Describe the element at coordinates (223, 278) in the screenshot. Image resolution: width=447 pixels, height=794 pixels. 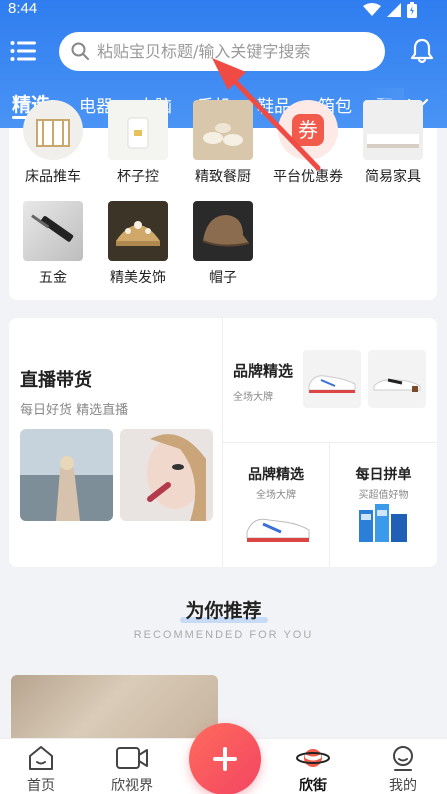
I see `category-label: 帽子` at that location.